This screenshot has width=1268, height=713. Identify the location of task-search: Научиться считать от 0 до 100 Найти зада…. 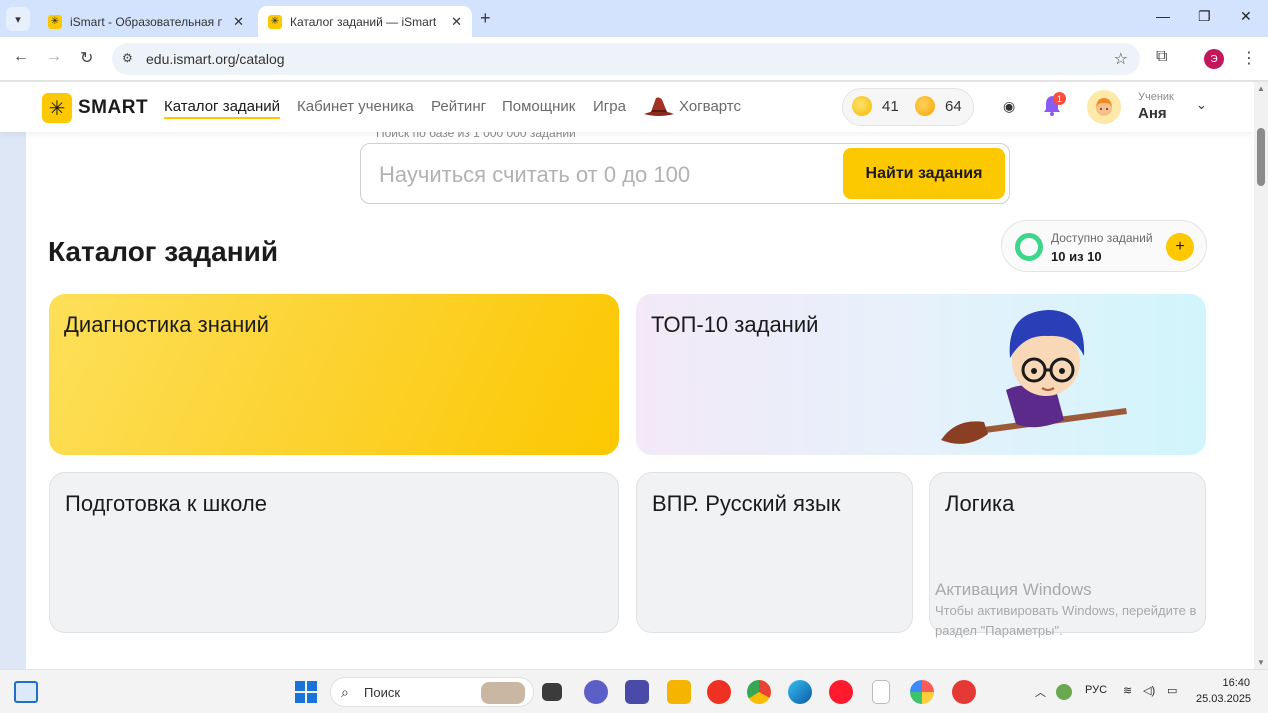
(685, 173).